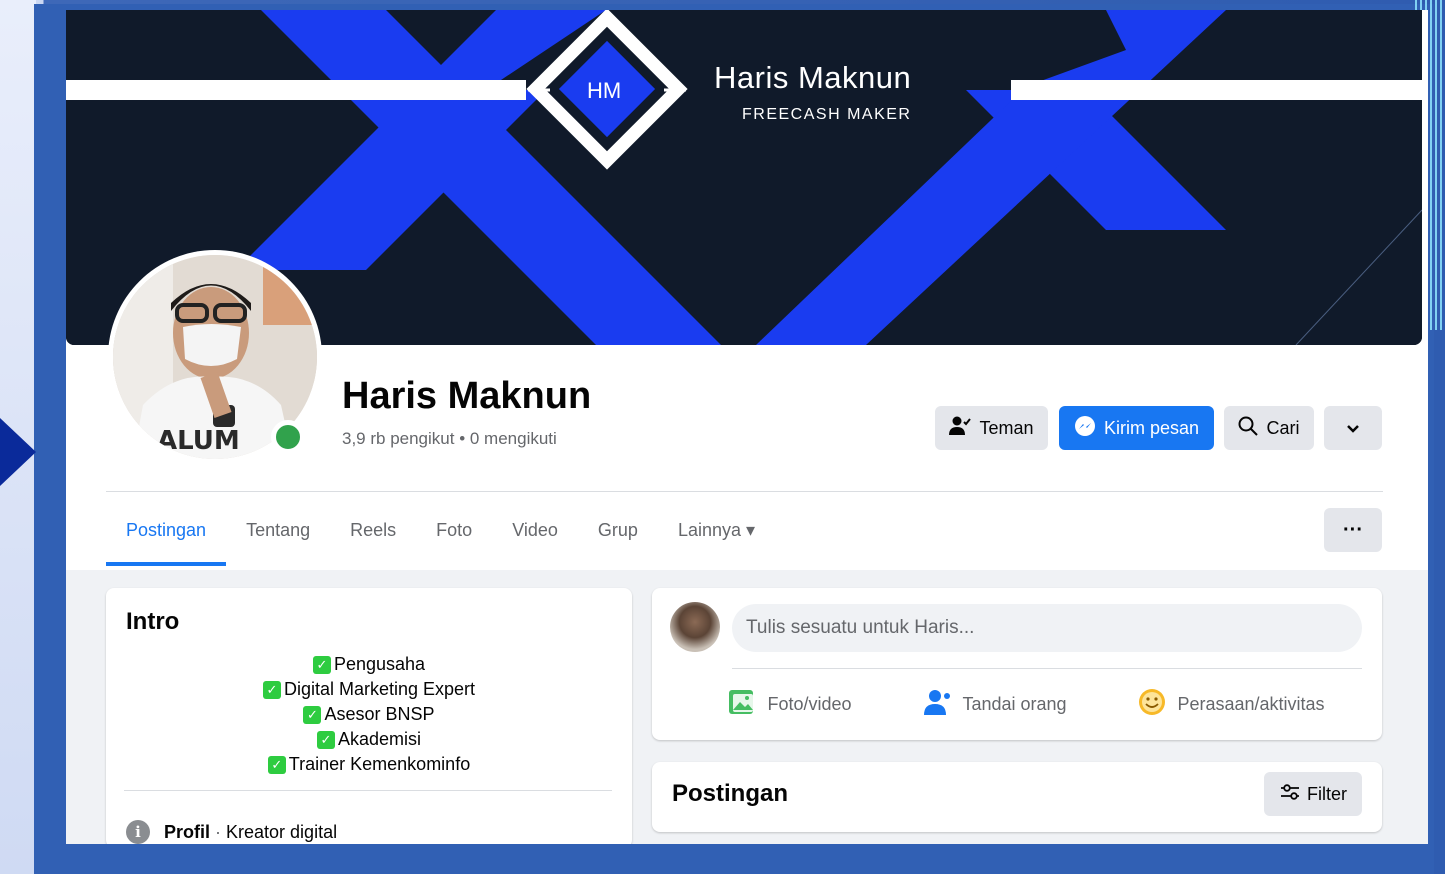 This screenshot has height=874, width=1445. I want to click on intro-item: ✓ Akademisi, so click(369, 739).